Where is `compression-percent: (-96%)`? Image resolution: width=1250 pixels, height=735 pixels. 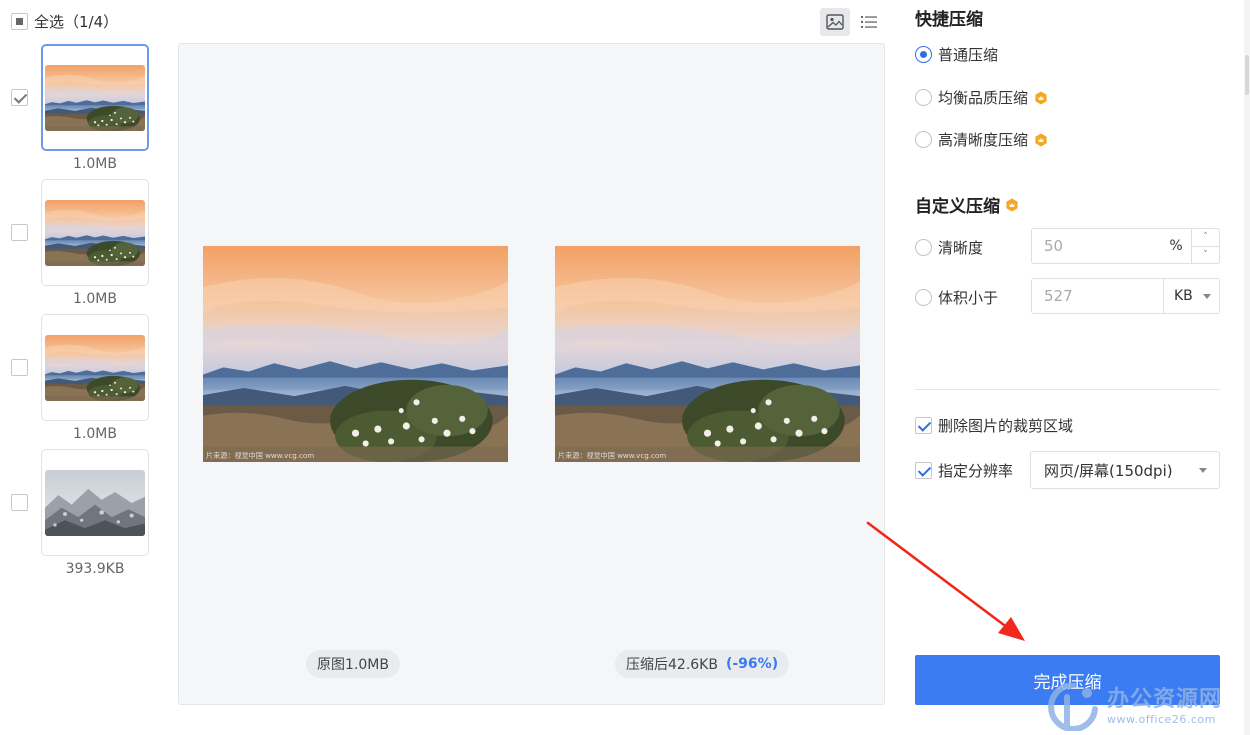 compression-percent: (-96%) is located at coordinates (752, 664).